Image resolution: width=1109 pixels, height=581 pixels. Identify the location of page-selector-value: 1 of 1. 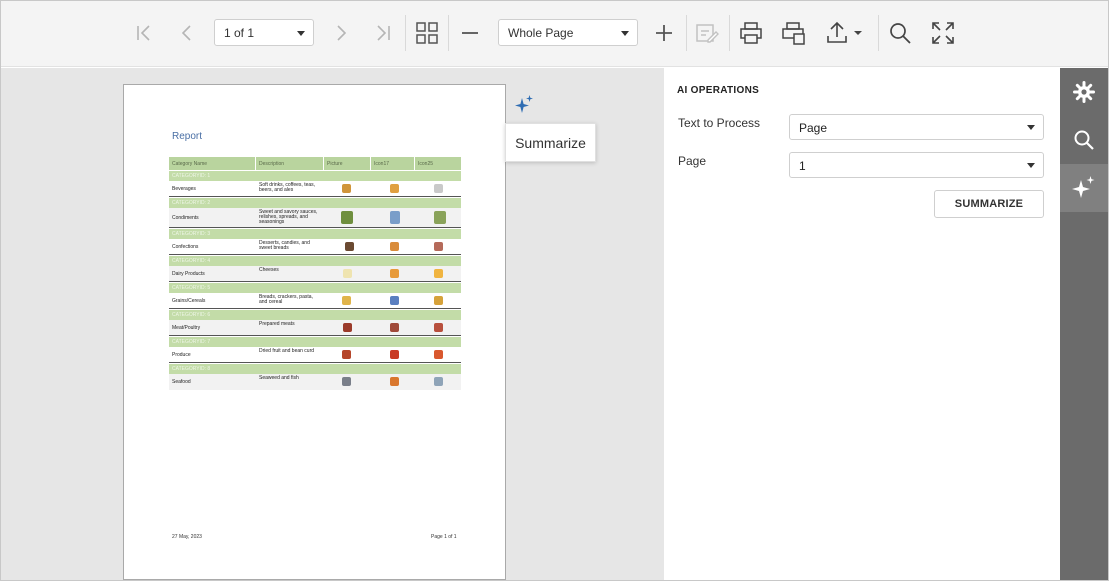
(239, 32).